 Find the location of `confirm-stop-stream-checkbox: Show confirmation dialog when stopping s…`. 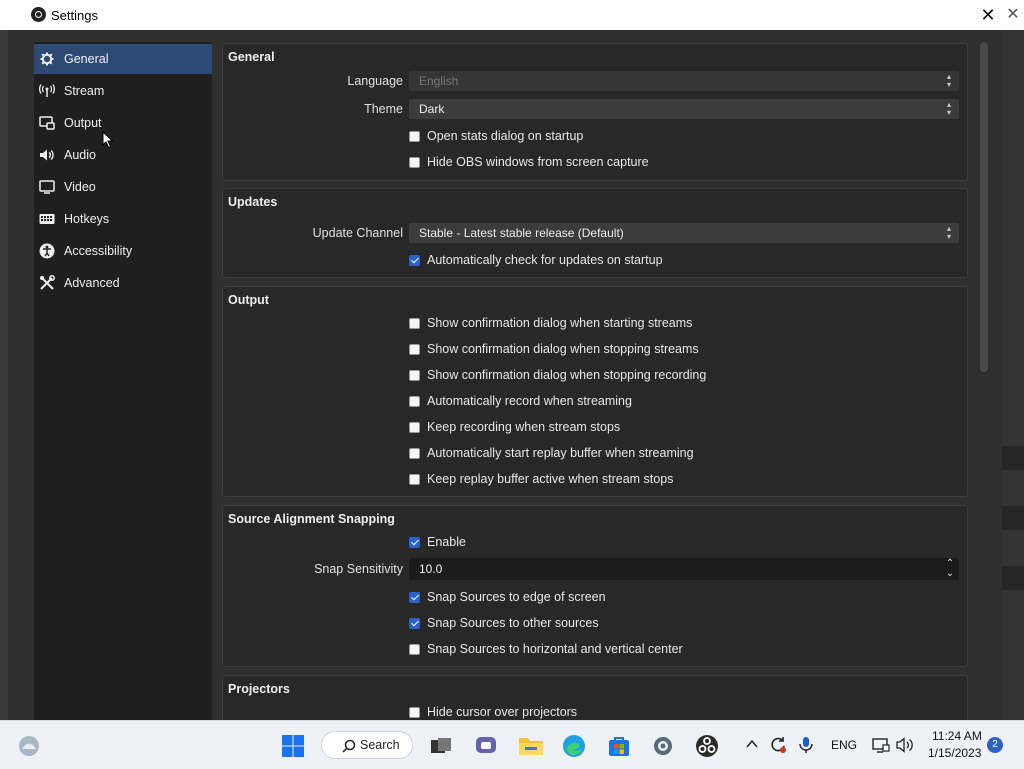

confirm-stop-stream-checkbox: Show confirmation dialog when stopping s… is located at coordinates (554, 349).